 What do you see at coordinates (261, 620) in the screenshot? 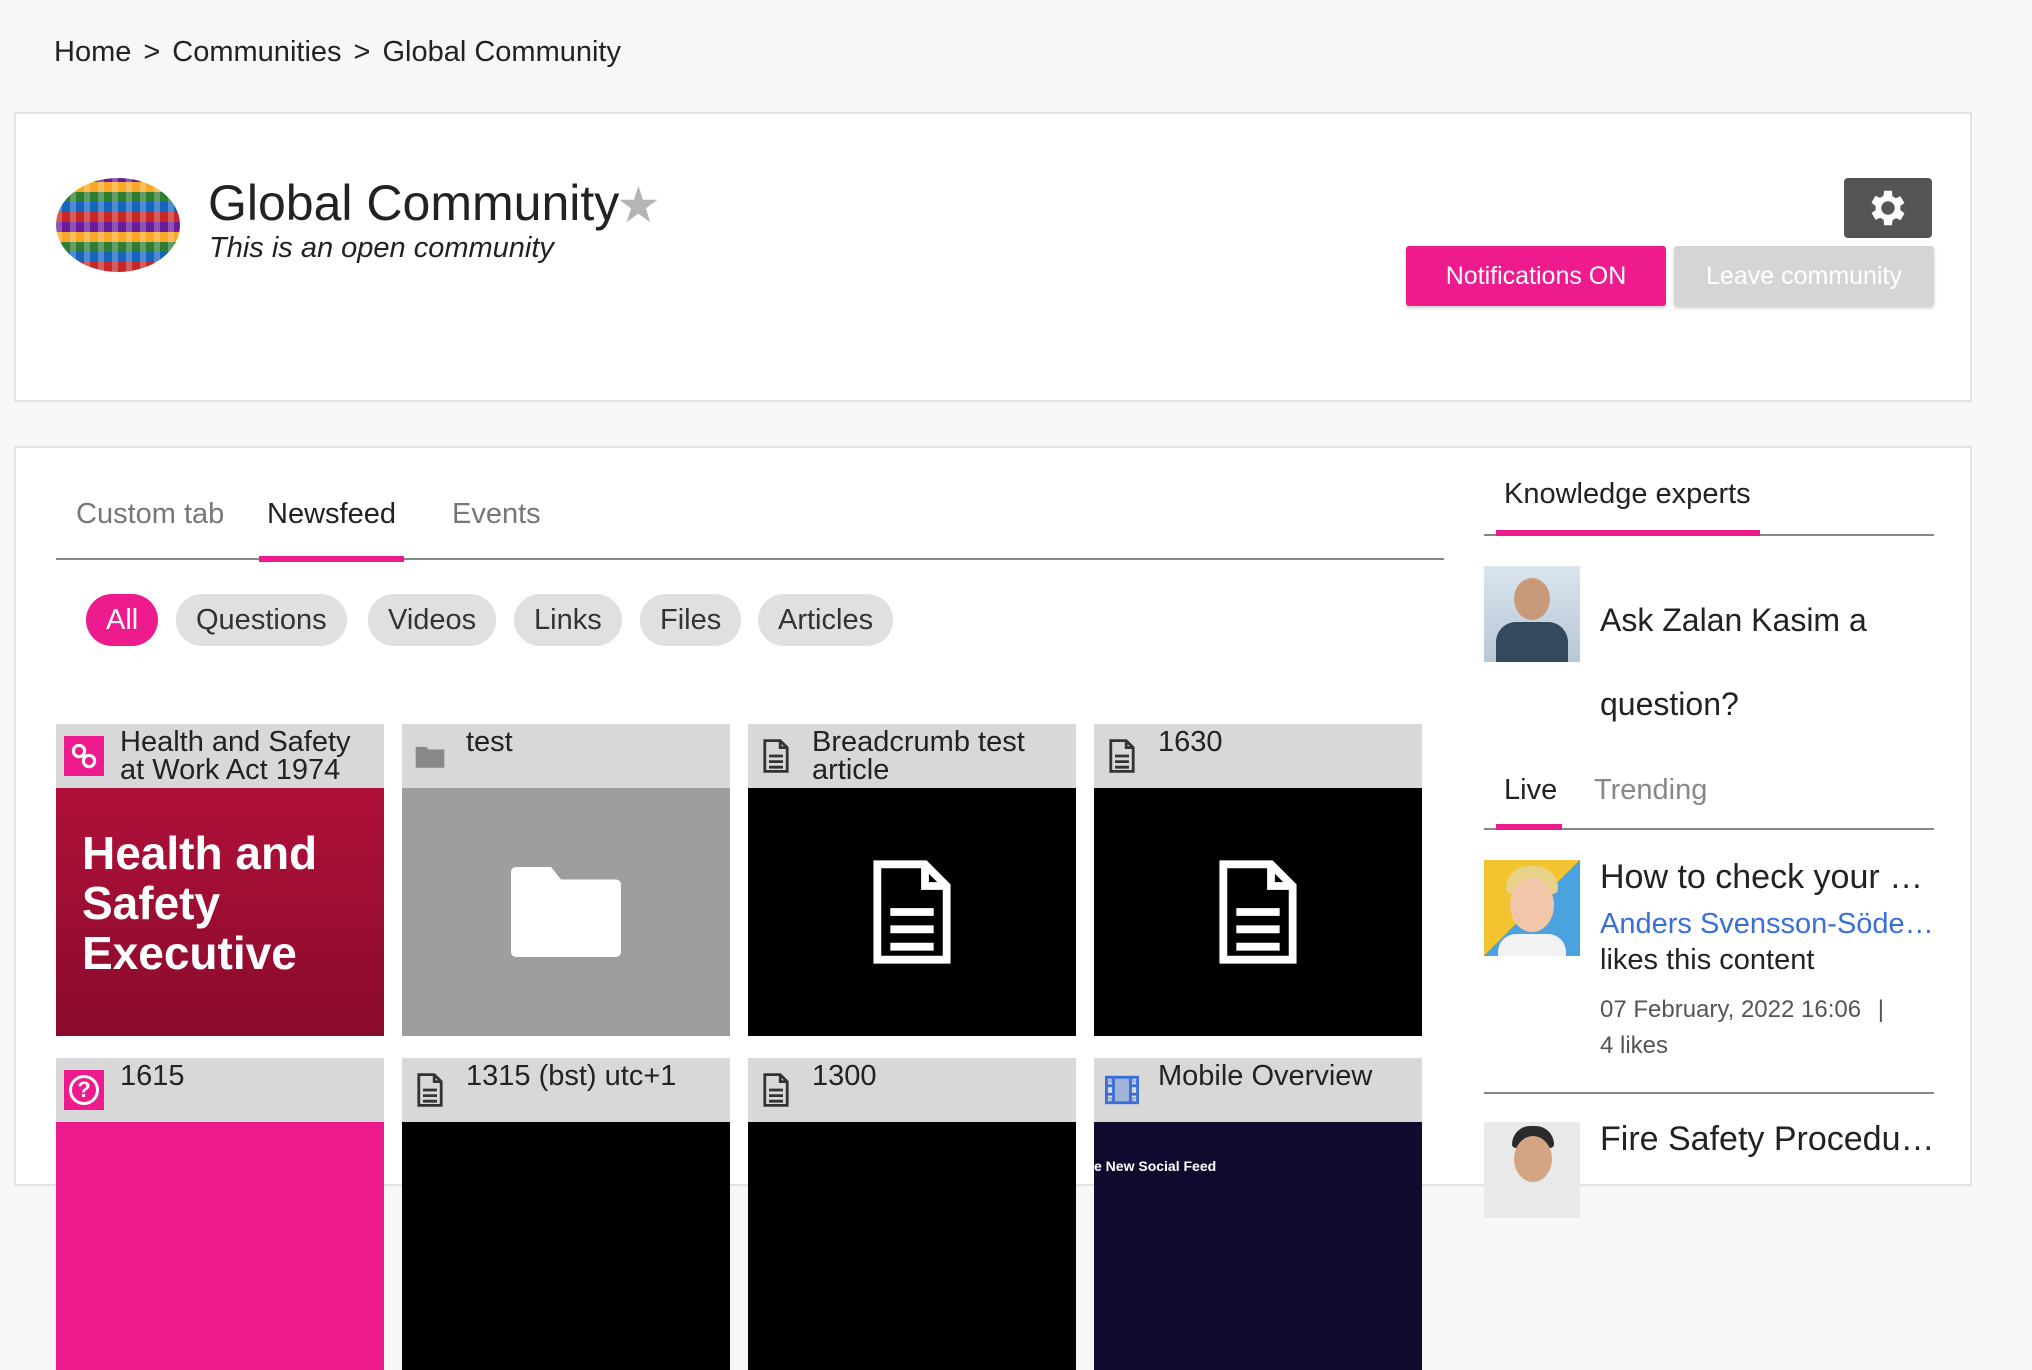
I see `filter-questions: Questions` at bounding box center [261, 620].